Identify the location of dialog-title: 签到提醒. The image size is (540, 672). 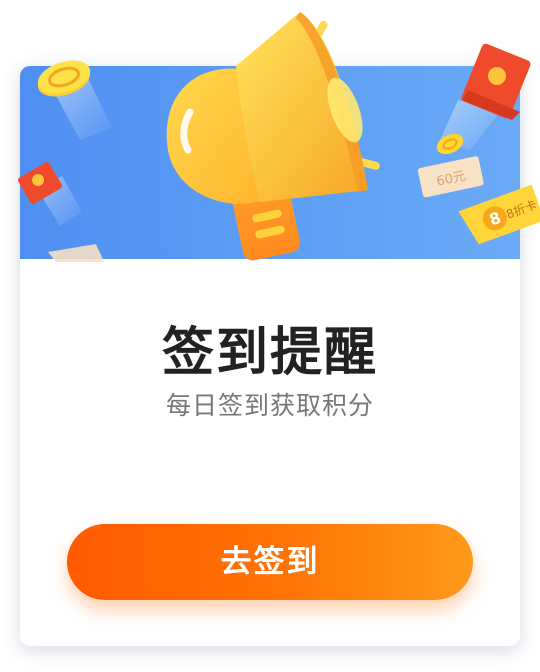
(269, 353).